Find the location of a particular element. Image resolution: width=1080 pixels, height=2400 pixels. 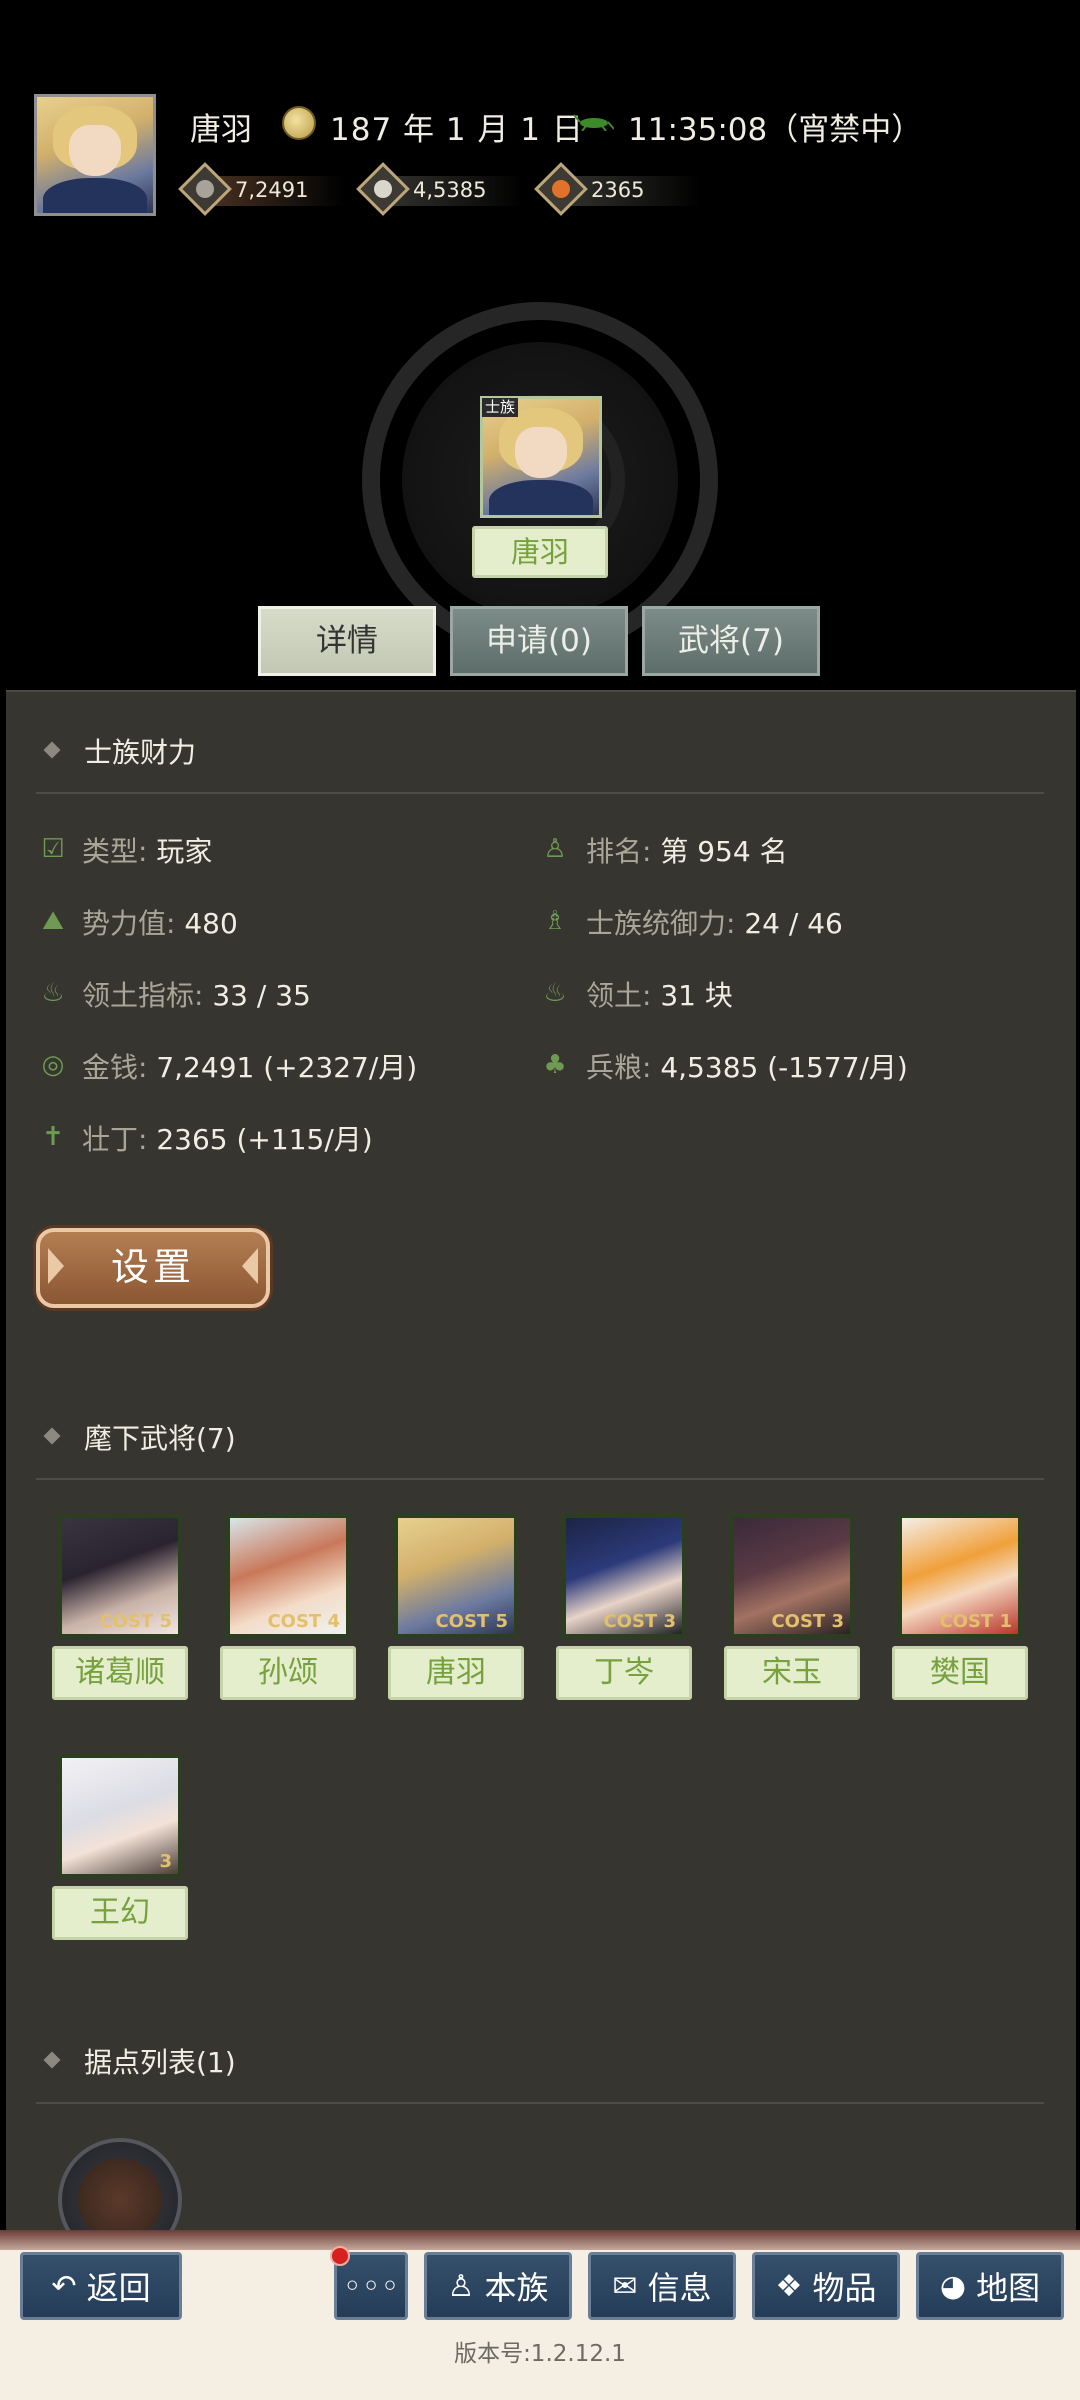

game-time: 11:35:08（宵禁中） is located at coordinates (775, 130).